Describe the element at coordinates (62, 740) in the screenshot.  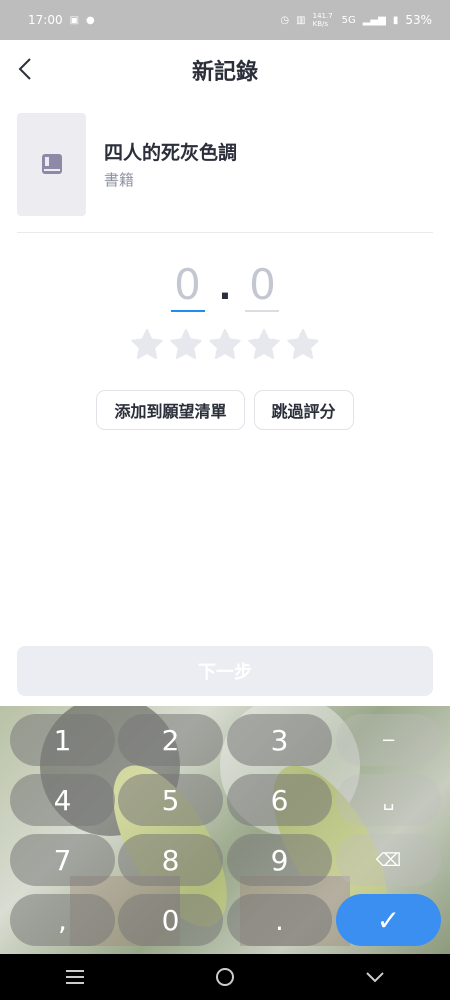
I see `key-1: 1` at that location.